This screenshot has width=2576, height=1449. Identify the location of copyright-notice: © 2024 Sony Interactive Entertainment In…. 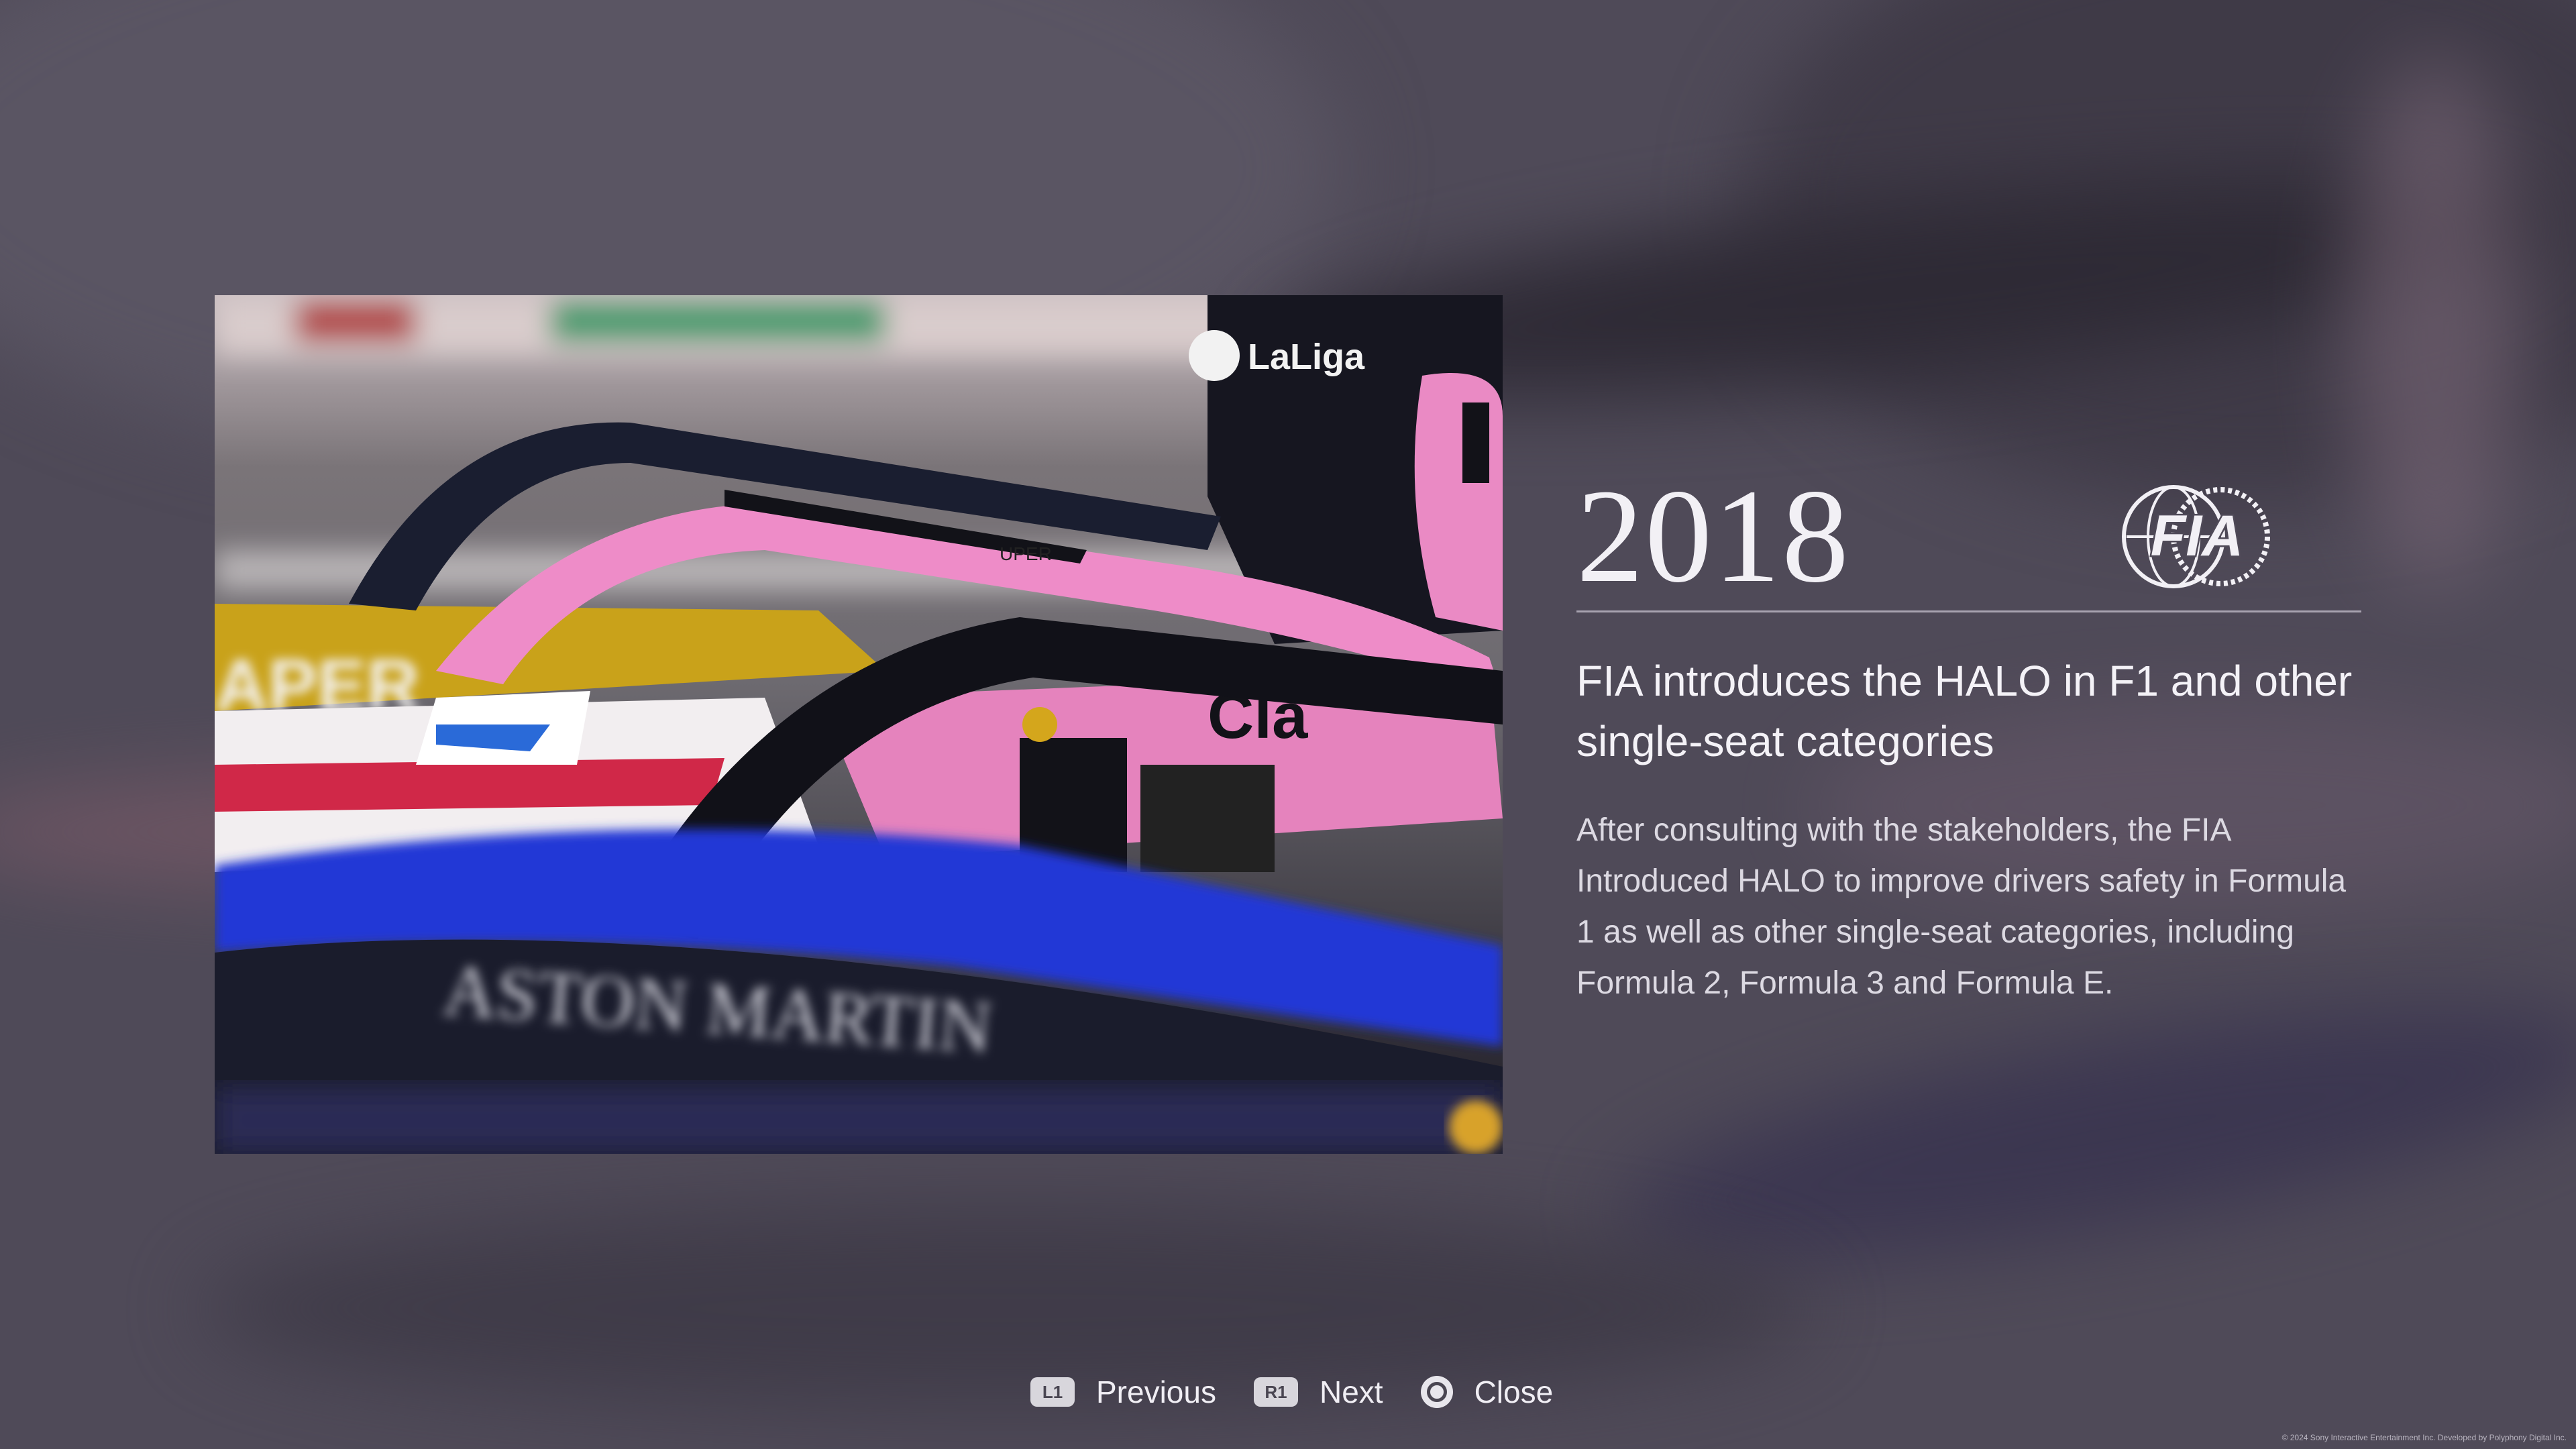
(2424, 1437).